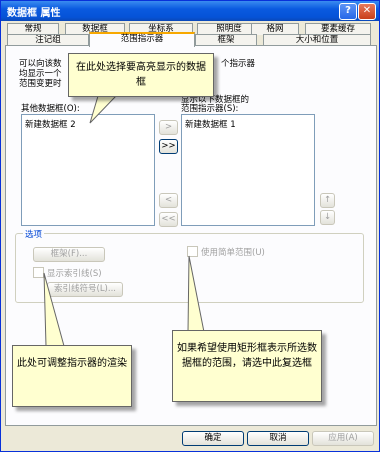 The image size is (380, 452). What do you see at coordinates (247, 366) in the screenshot?
I see `callout-simple-extent: 如果希望使用矩形框表示所选数据框的范围，请选中此复选框` at bounding box center [247, 366].